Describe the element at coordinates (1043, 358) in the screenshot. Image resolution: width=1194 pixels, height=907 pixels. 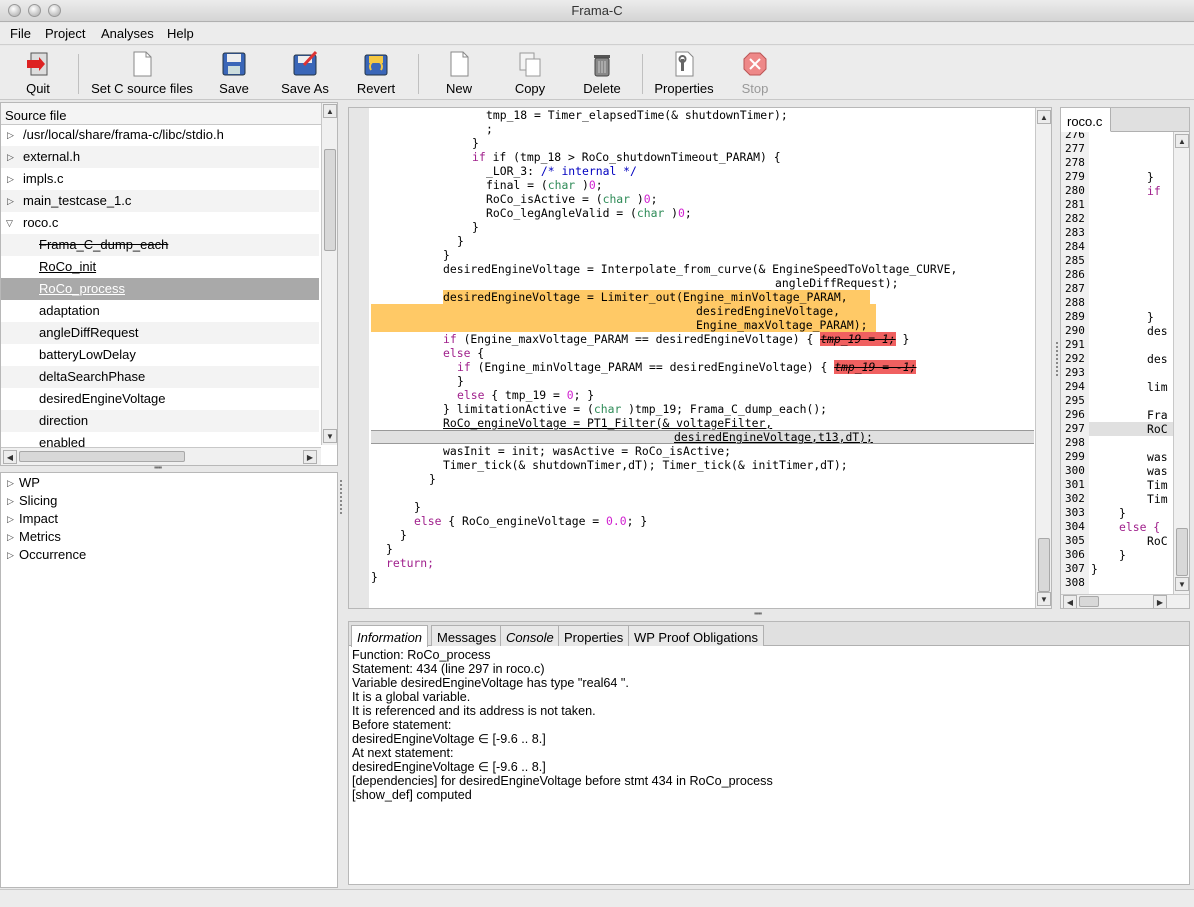
I see `code-vertical-scrollbar: ▲ ▼` at that location.